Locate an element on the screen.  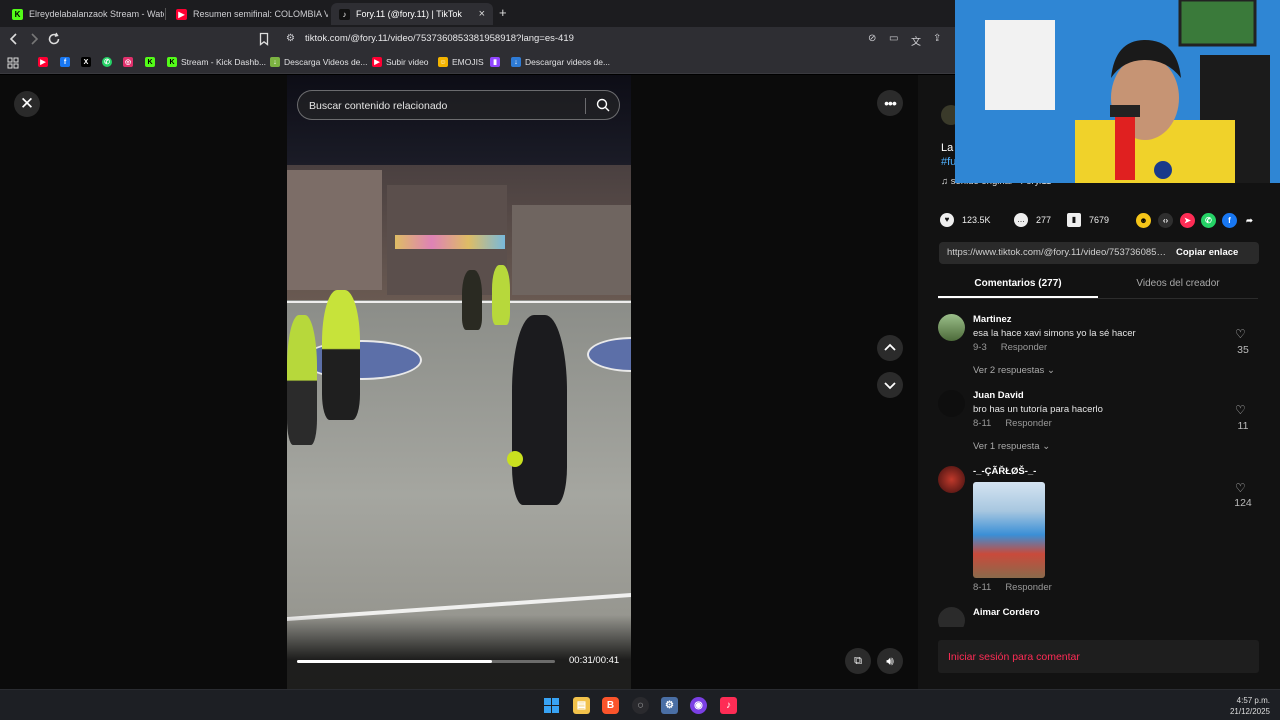
browser-tab-tiktok: ♪ Fory.11 (@fory.11) | TikTok × is located at coordinates (412, 14).